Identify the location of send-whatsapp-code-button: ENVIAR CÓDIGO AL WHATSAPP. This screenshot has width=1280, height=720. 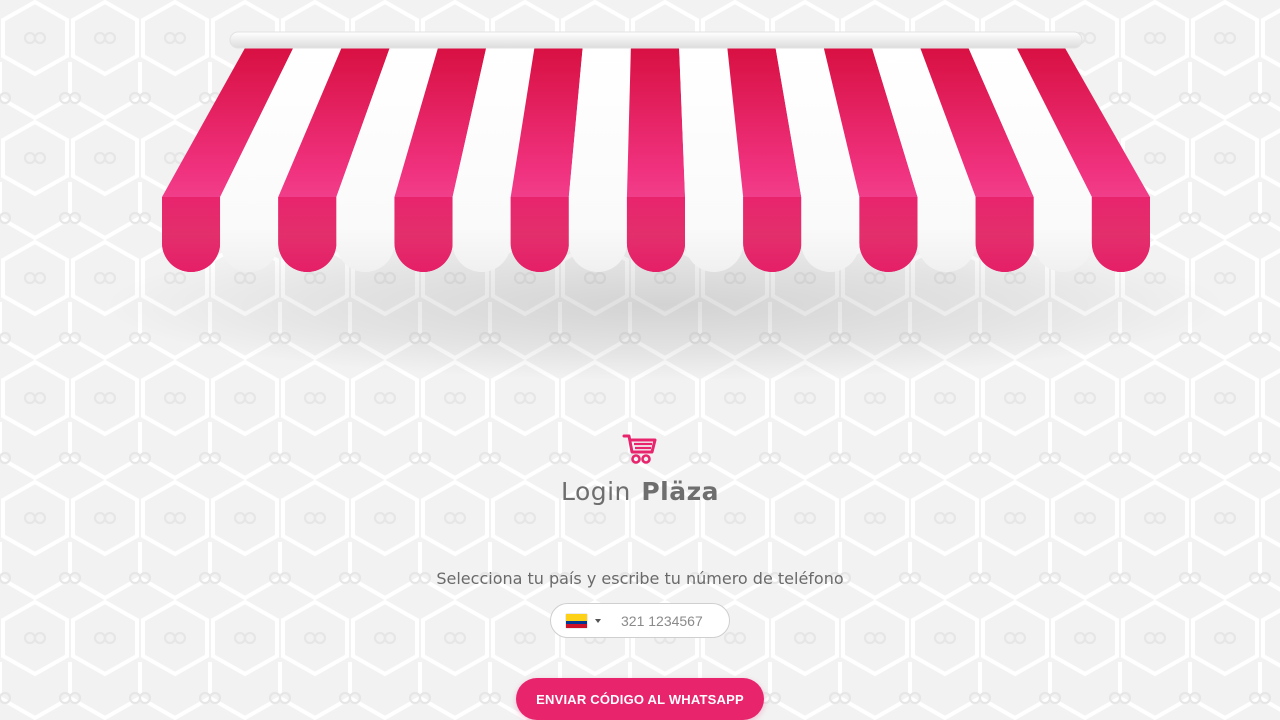
(640, 699).